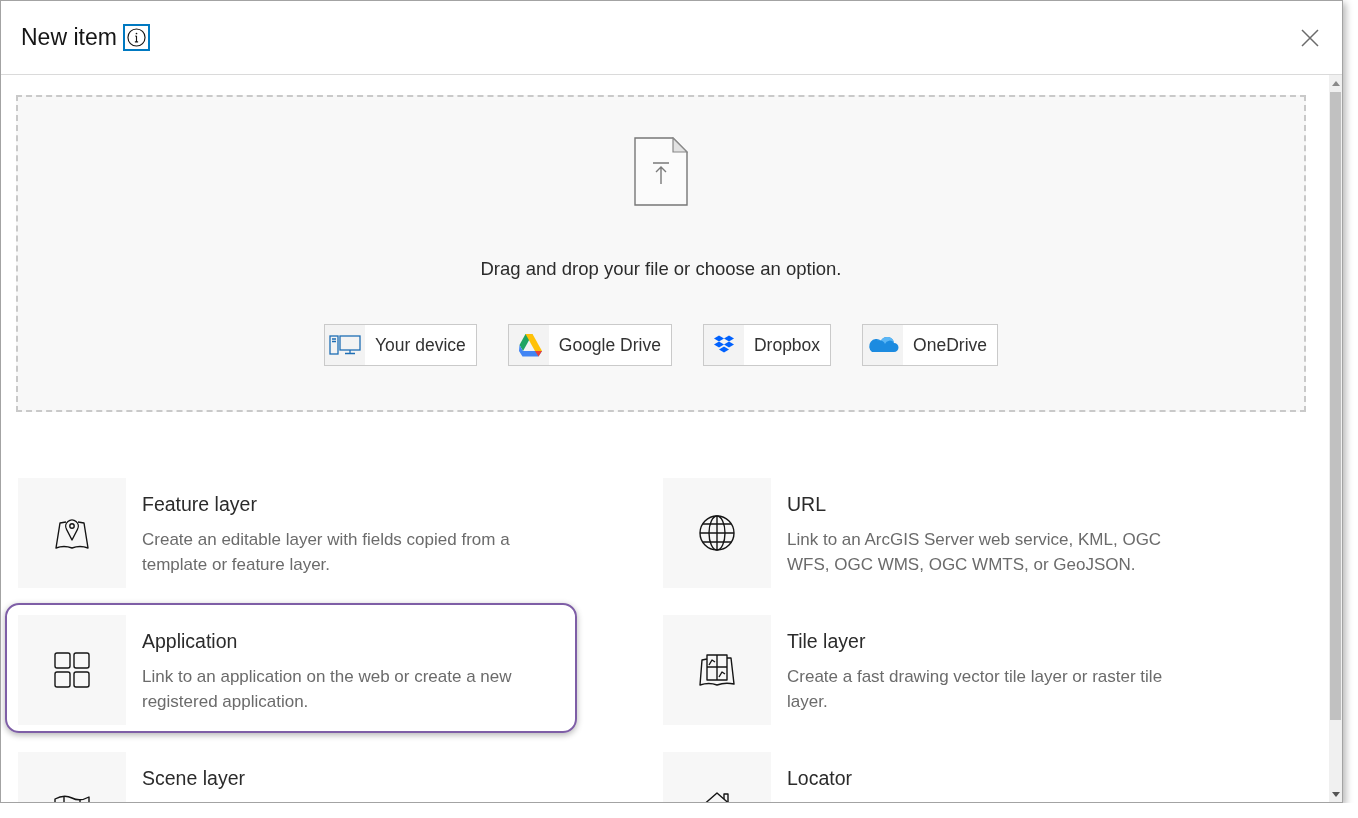 This screenshot has width=1358, height=818. I want to click on item-description: Link to an application on the web or create a new registered application., so click(327, 689).